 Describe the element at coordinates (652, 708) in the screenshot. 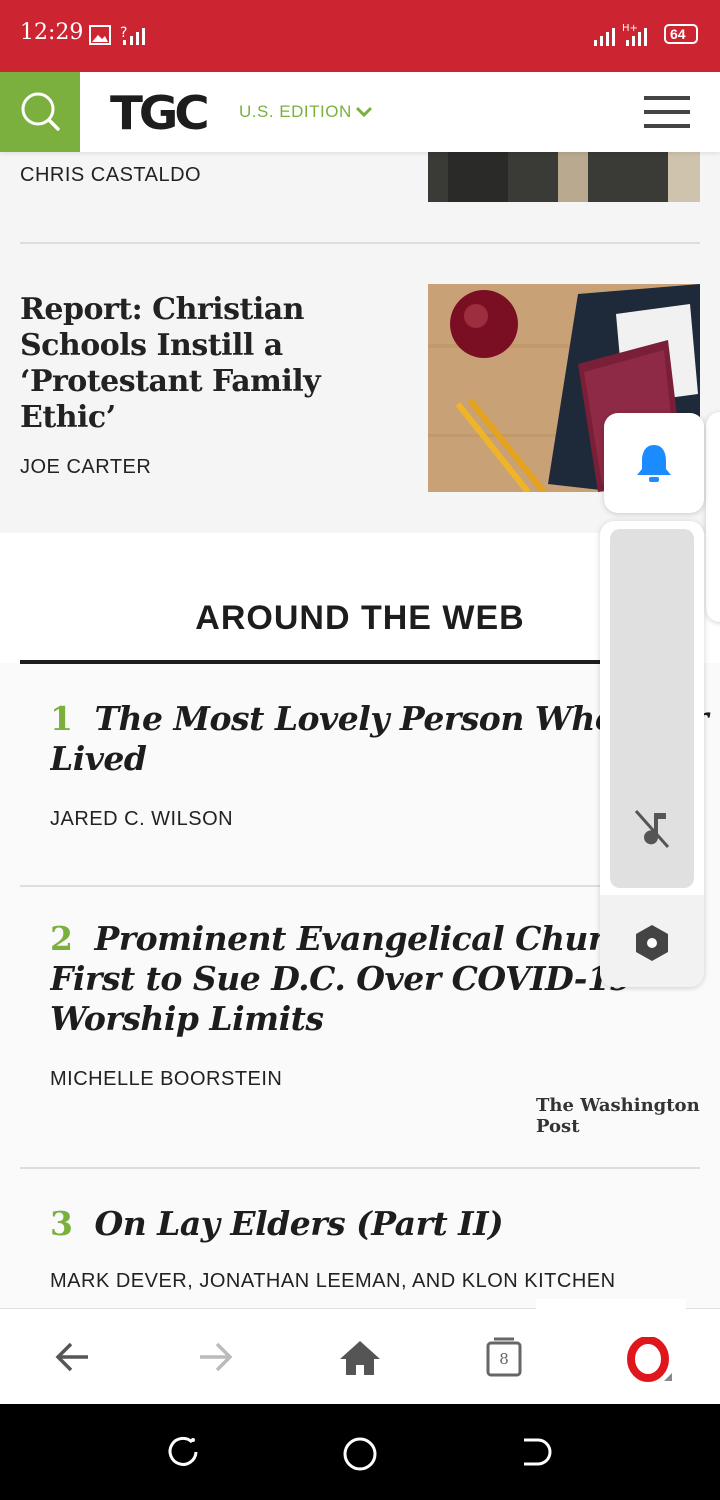

I see `player-slider` at that location.